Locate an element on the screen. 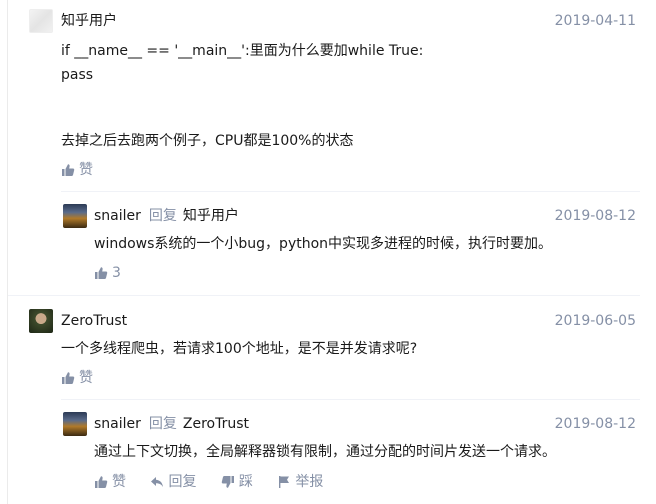 This screenshot has height=504, width=656. reply-text: 通过上下文切换，全局解释器锁有限制，通过分配的时间片发送一个请求。 is located at coordinates (325, 452).